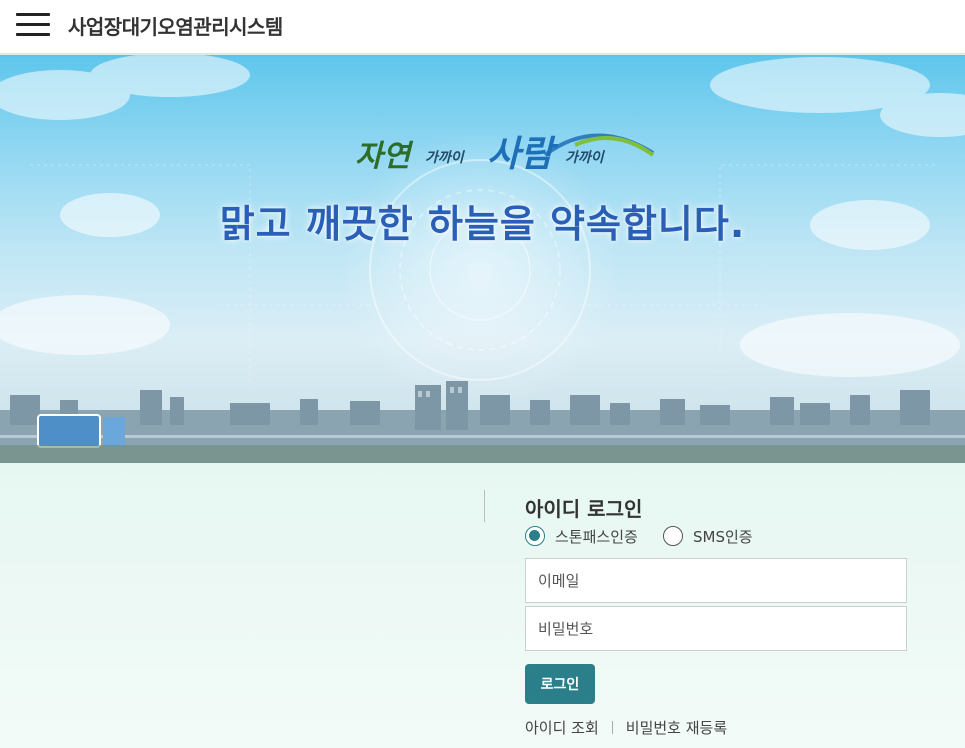 Image resolution: width=965 pixels, height=748 pixels. Describe the element at coordinates (560, 684) in the screenshot. I see `login-button: 로그인` at that location.